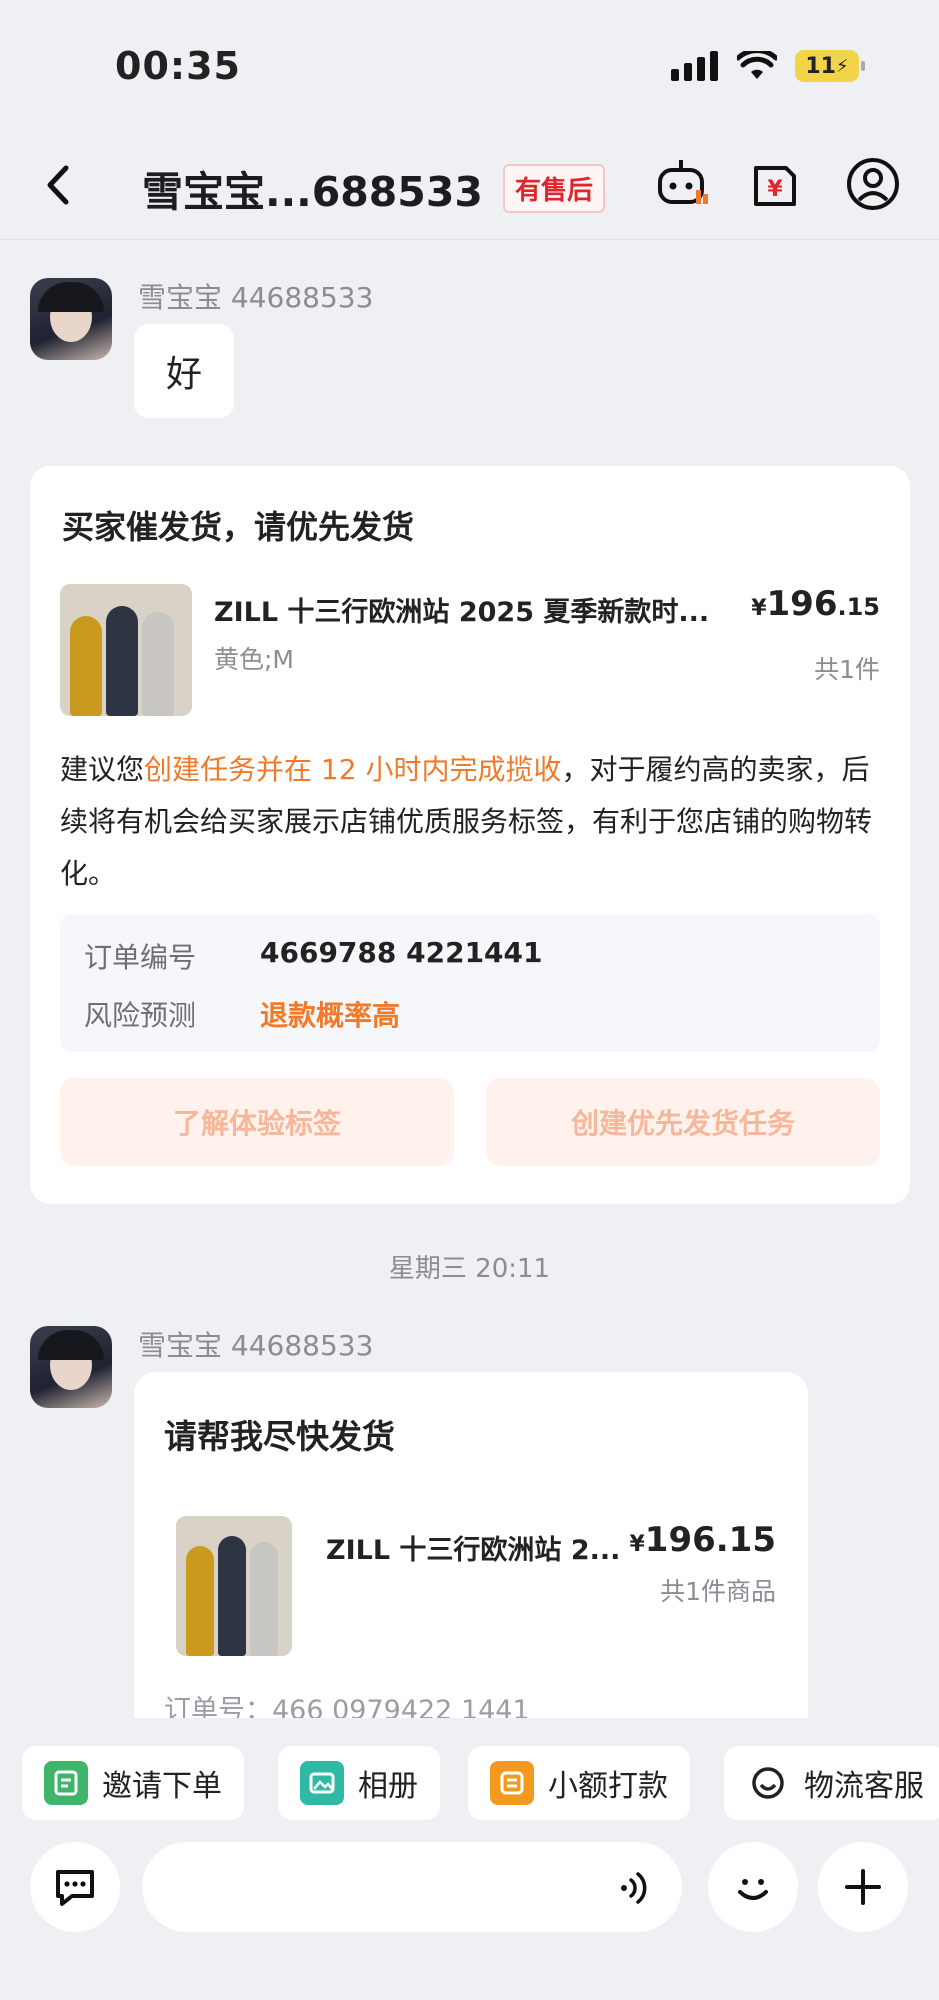 The height and width of the screenshot is (2000, 939). I want to click on status-icons: 11 ⚡, so click(768, 66).